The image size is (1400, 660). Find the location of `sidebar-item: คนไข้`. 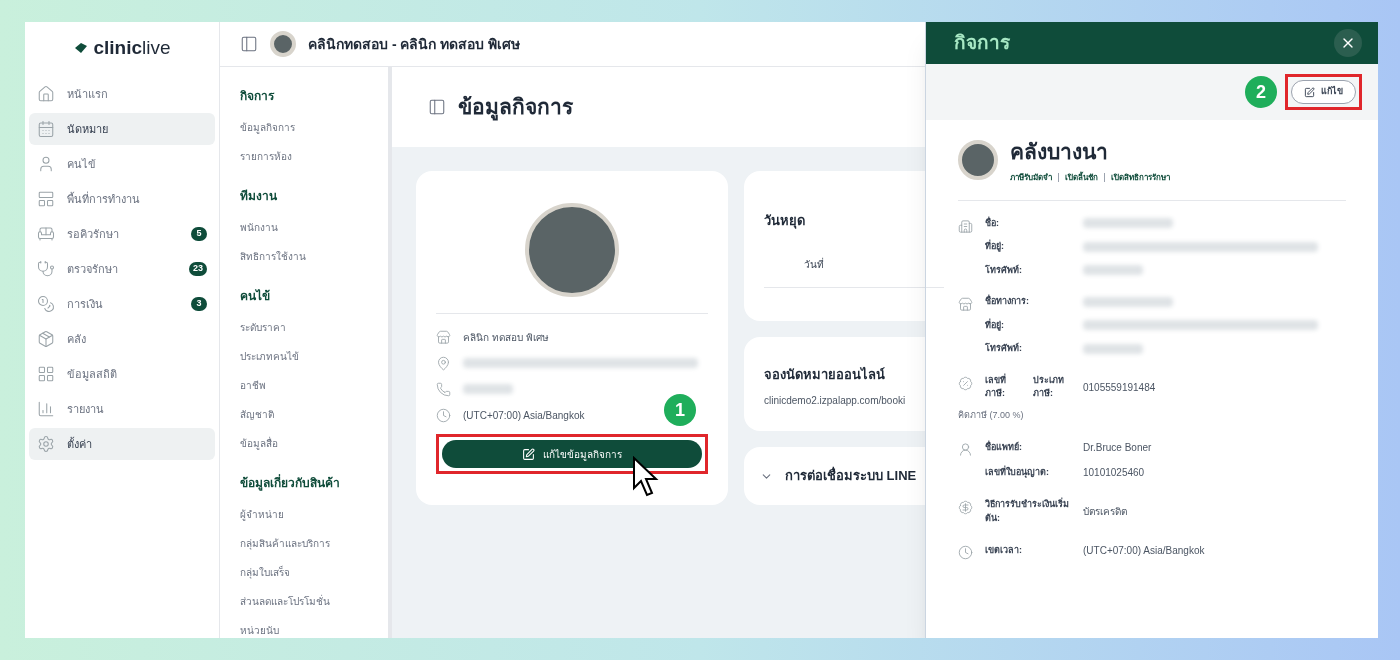

sidebar-item: คนไข้ is located at coordinates (122, 164).